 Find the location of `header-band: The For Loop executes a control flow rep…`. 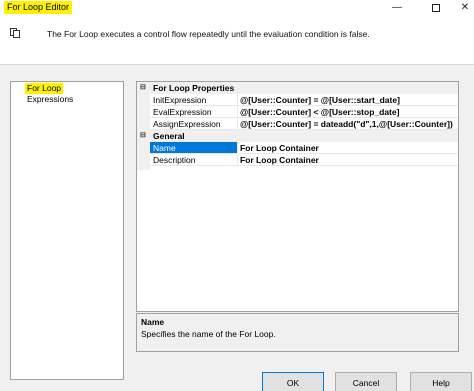

header-band: The For Loop executes a control flow rep… is located at coordinates (237, 40).